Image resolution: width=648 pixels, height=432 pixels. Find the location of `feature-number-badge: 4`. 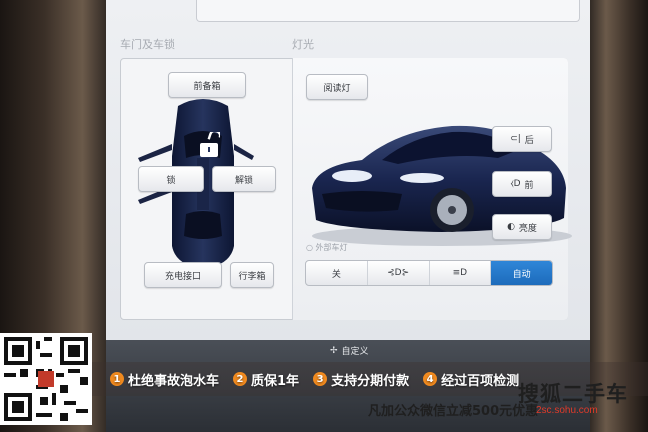

feature-number-badge: 4 is located at coordinates (430, 379).